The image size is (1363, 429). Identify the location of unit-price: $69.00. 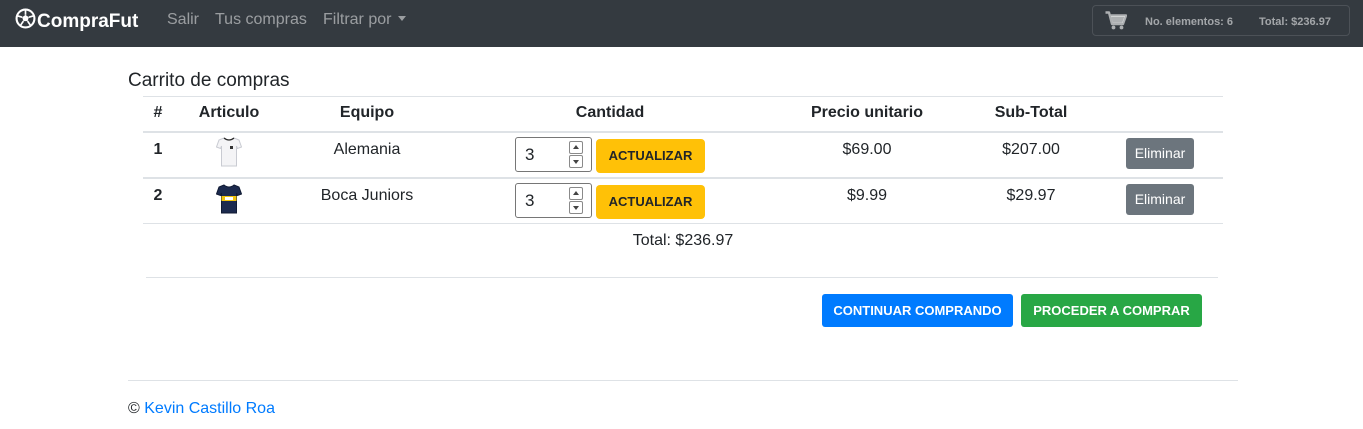
(867, 149).